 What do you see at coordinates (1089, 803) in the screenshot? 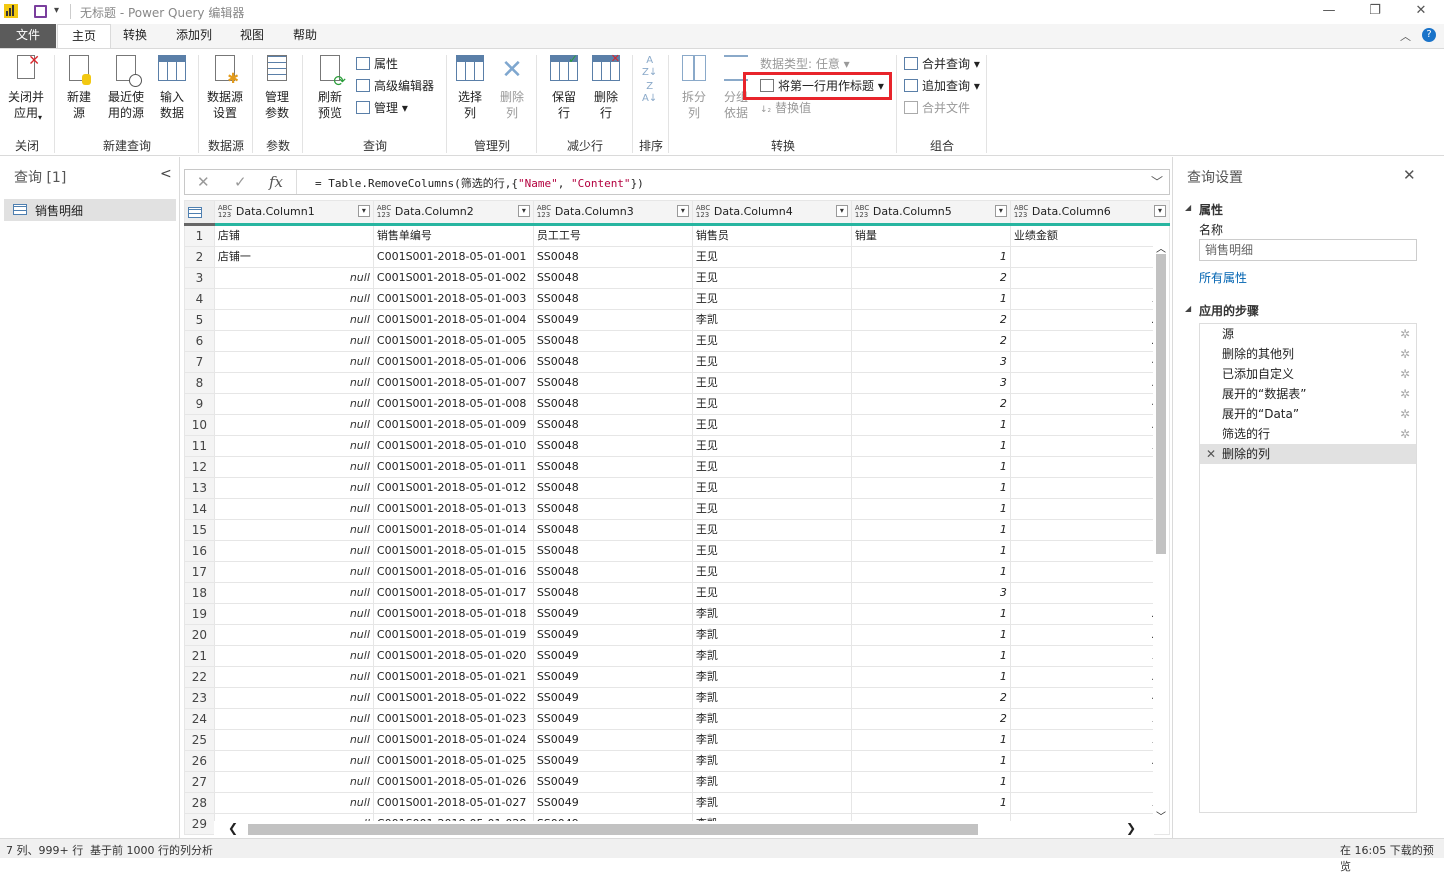
I see `table-cell: 11` at bounding box center [1089, 803].